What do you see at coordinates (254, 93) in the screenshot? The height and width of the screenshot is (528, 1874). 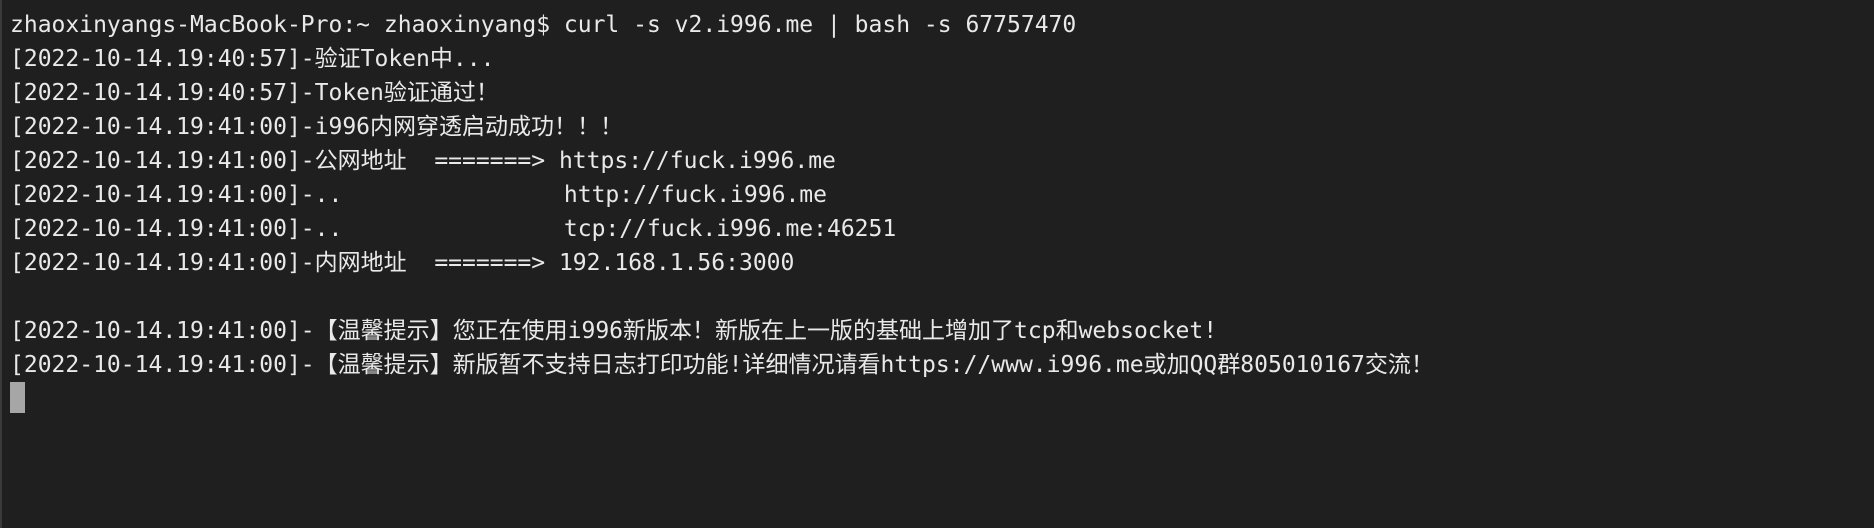 I see `log-line: [2022-10-14.19:40:57]-Token验证通过！` at bounding box center [254, 93].